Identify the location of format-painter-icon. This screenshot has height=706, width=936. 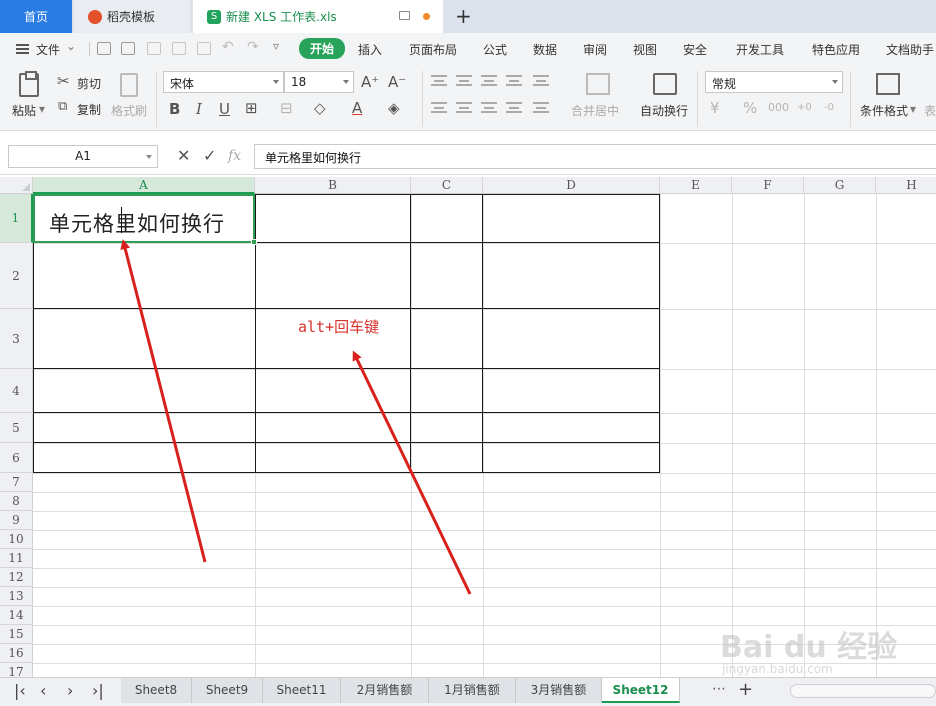
(129, 85).